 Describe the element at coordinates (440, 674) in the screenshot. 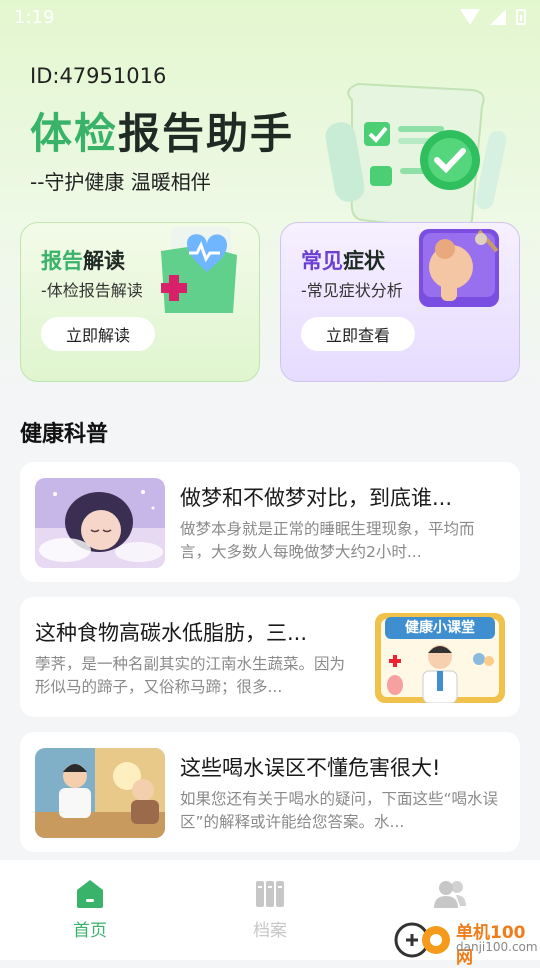

I see `doctor-icon` at that location.